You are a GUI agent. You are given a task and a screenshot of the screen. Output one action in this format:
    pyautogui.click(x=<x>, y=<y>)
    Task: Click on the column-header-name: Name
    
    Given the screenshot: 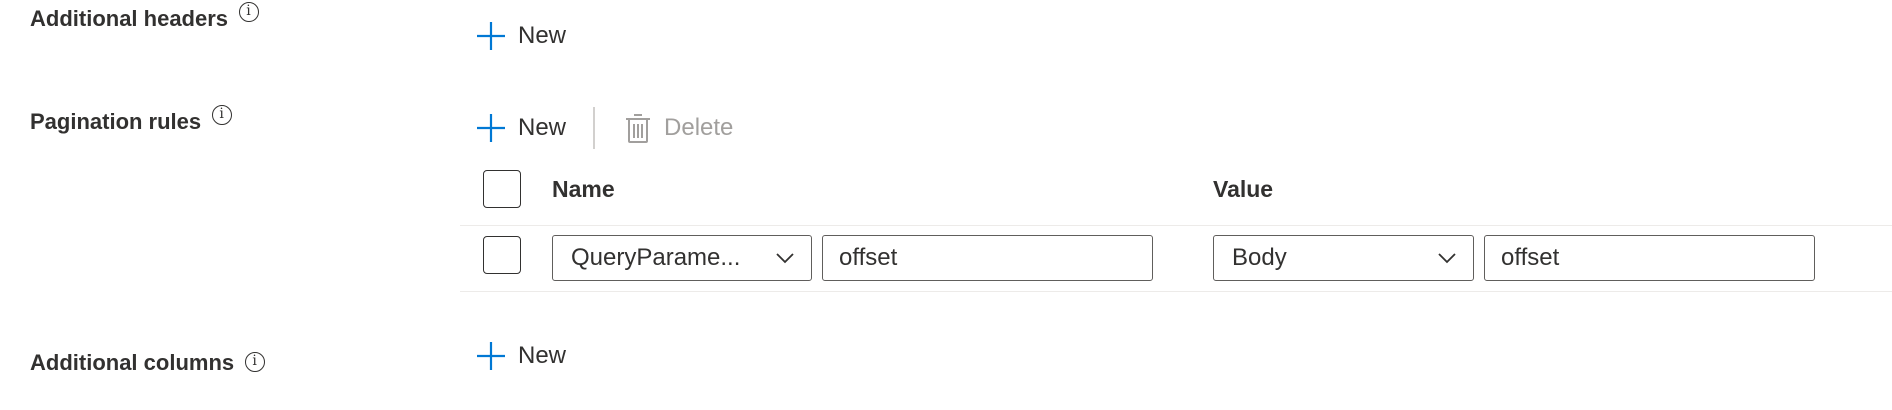 What is the action you would take?
    pyautogui.click(x=583, y=189)
    